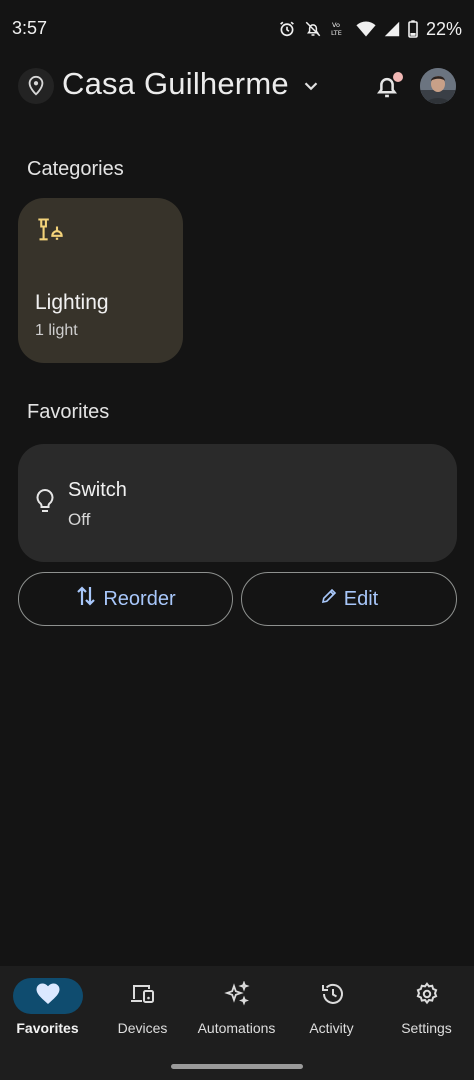 This screenshot has width=474, height=1080. I want to click on nav-item-devices: Devices, so click(142, 1013).